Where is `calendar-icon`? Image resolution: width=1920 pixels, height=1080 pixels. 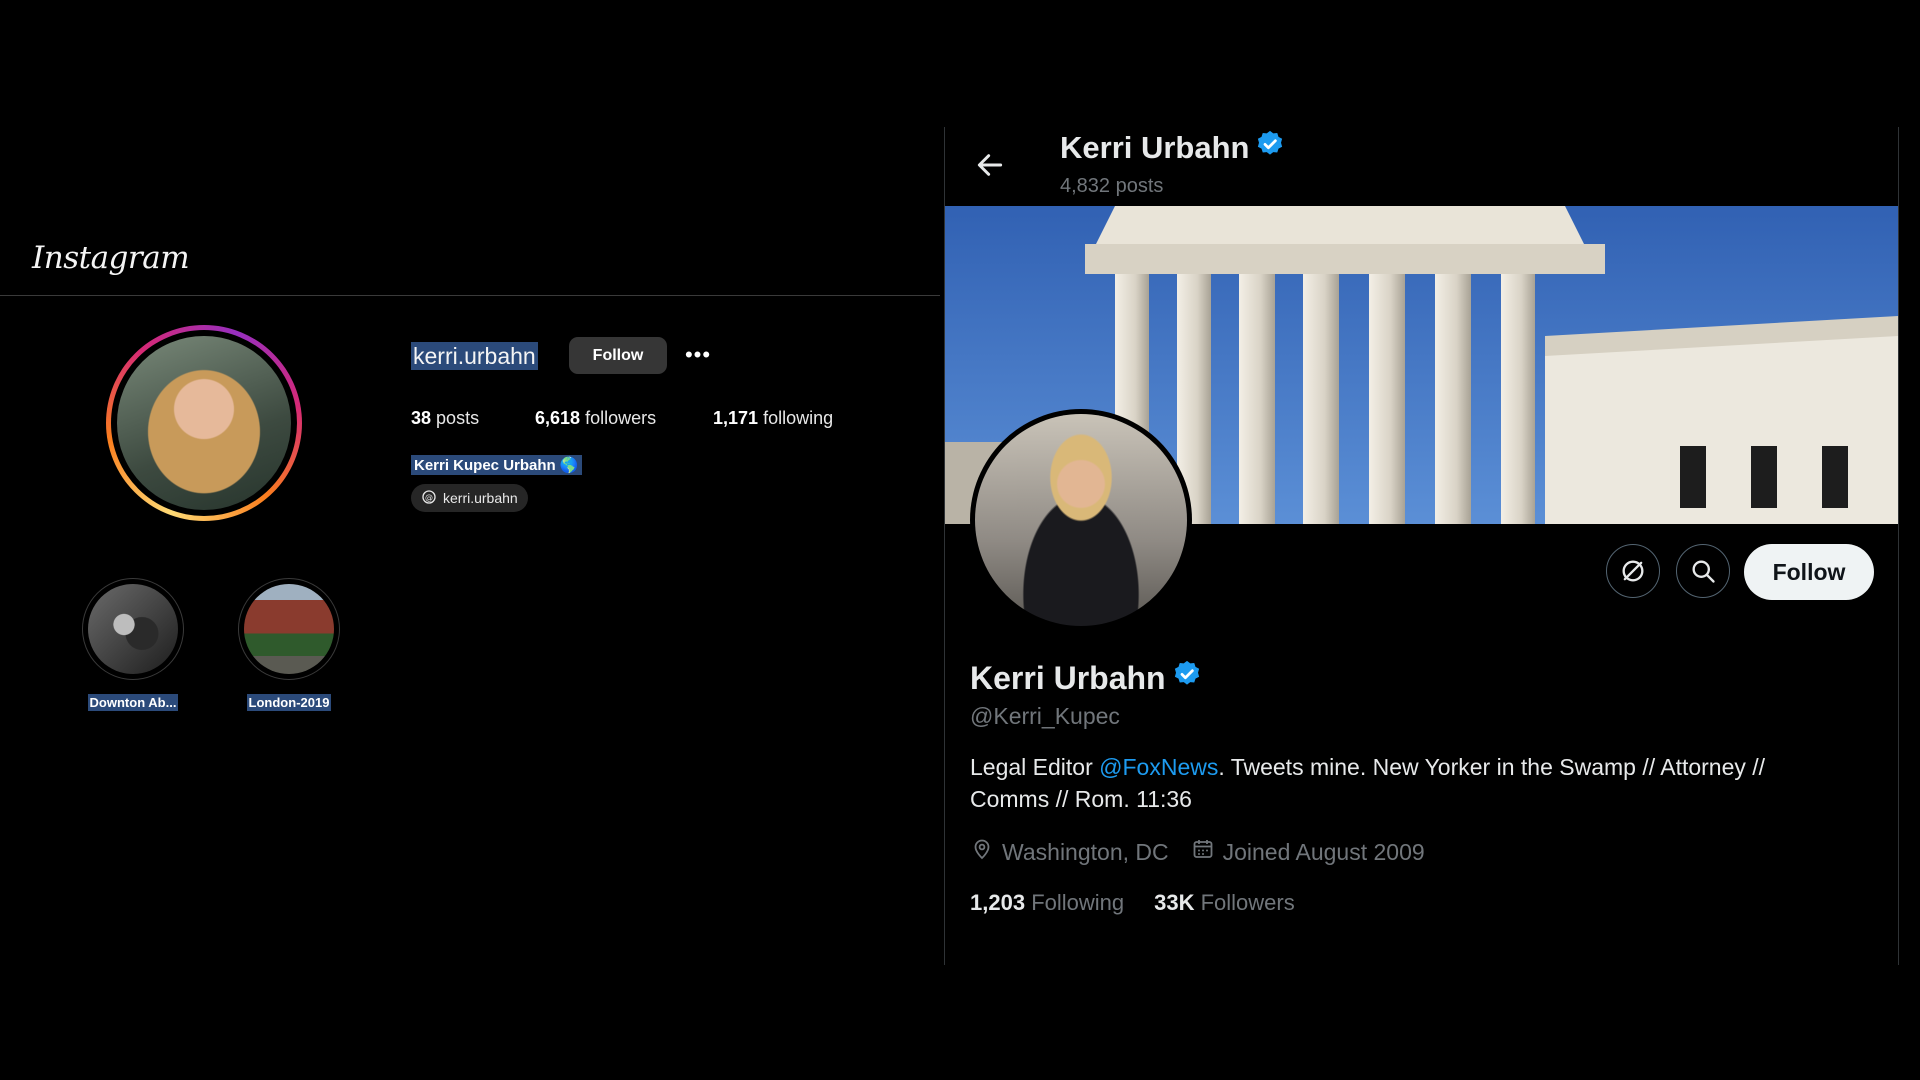
calendar-icon is located at coordinates (1203, 852).